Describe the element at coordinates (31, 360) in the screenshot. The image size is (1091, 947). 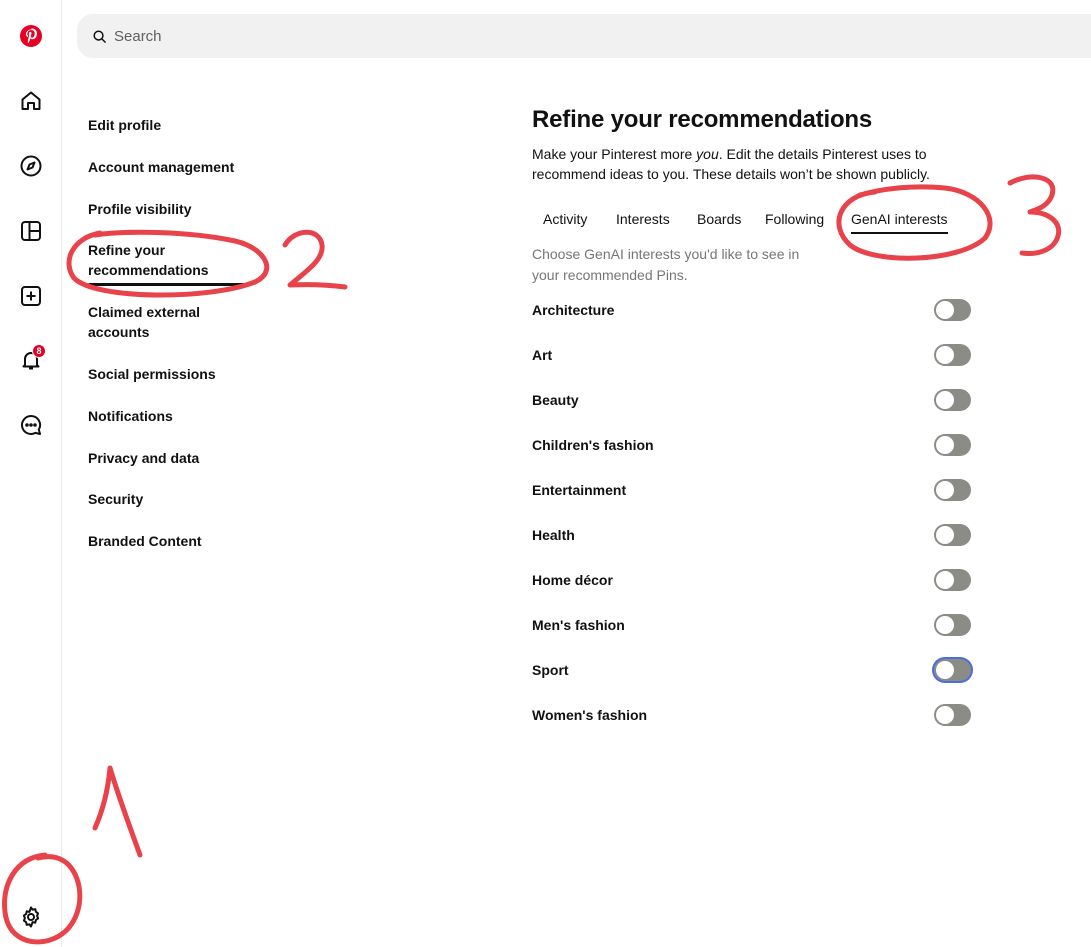
I see `notifications-bell-icon: 8` at that location.